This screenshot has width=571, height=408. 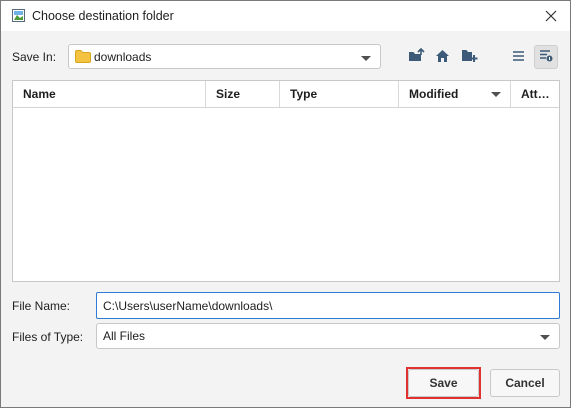 I want to click on up-folder-button, so click(x=416, y=57).